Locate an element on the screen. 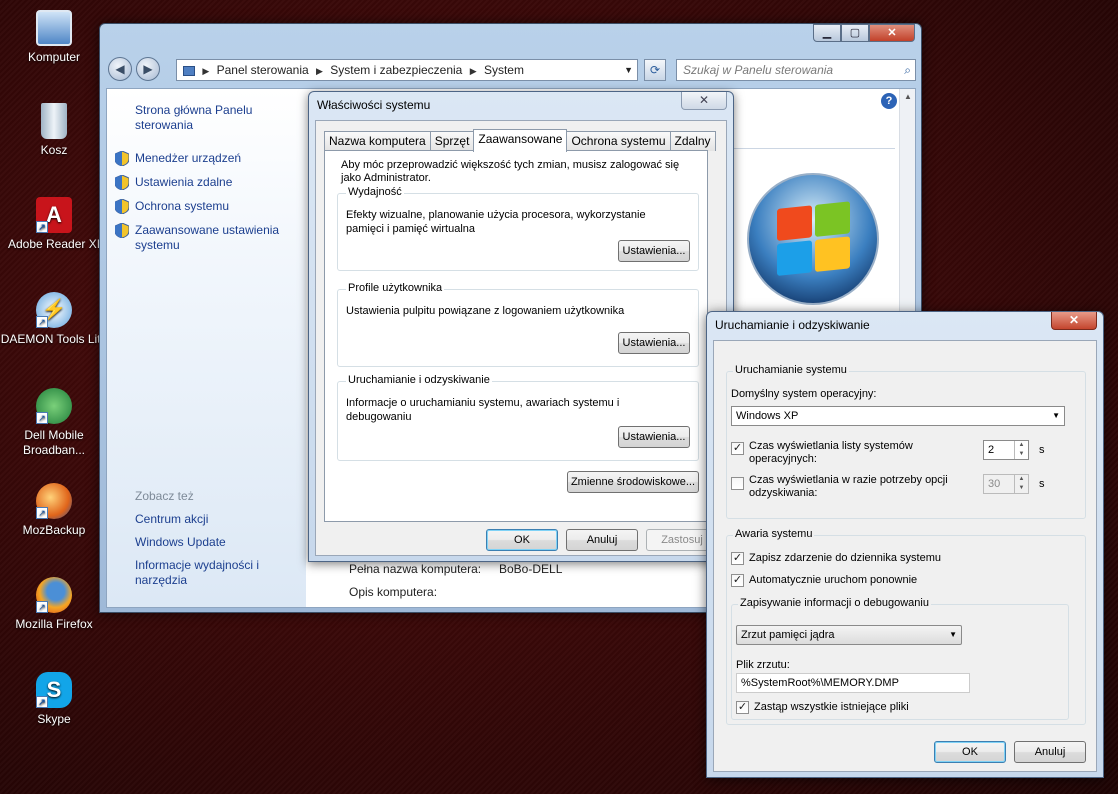 The image size is (1118, 794). auto-restart-checkbox: ✓ is located at coordinates (737, 580).